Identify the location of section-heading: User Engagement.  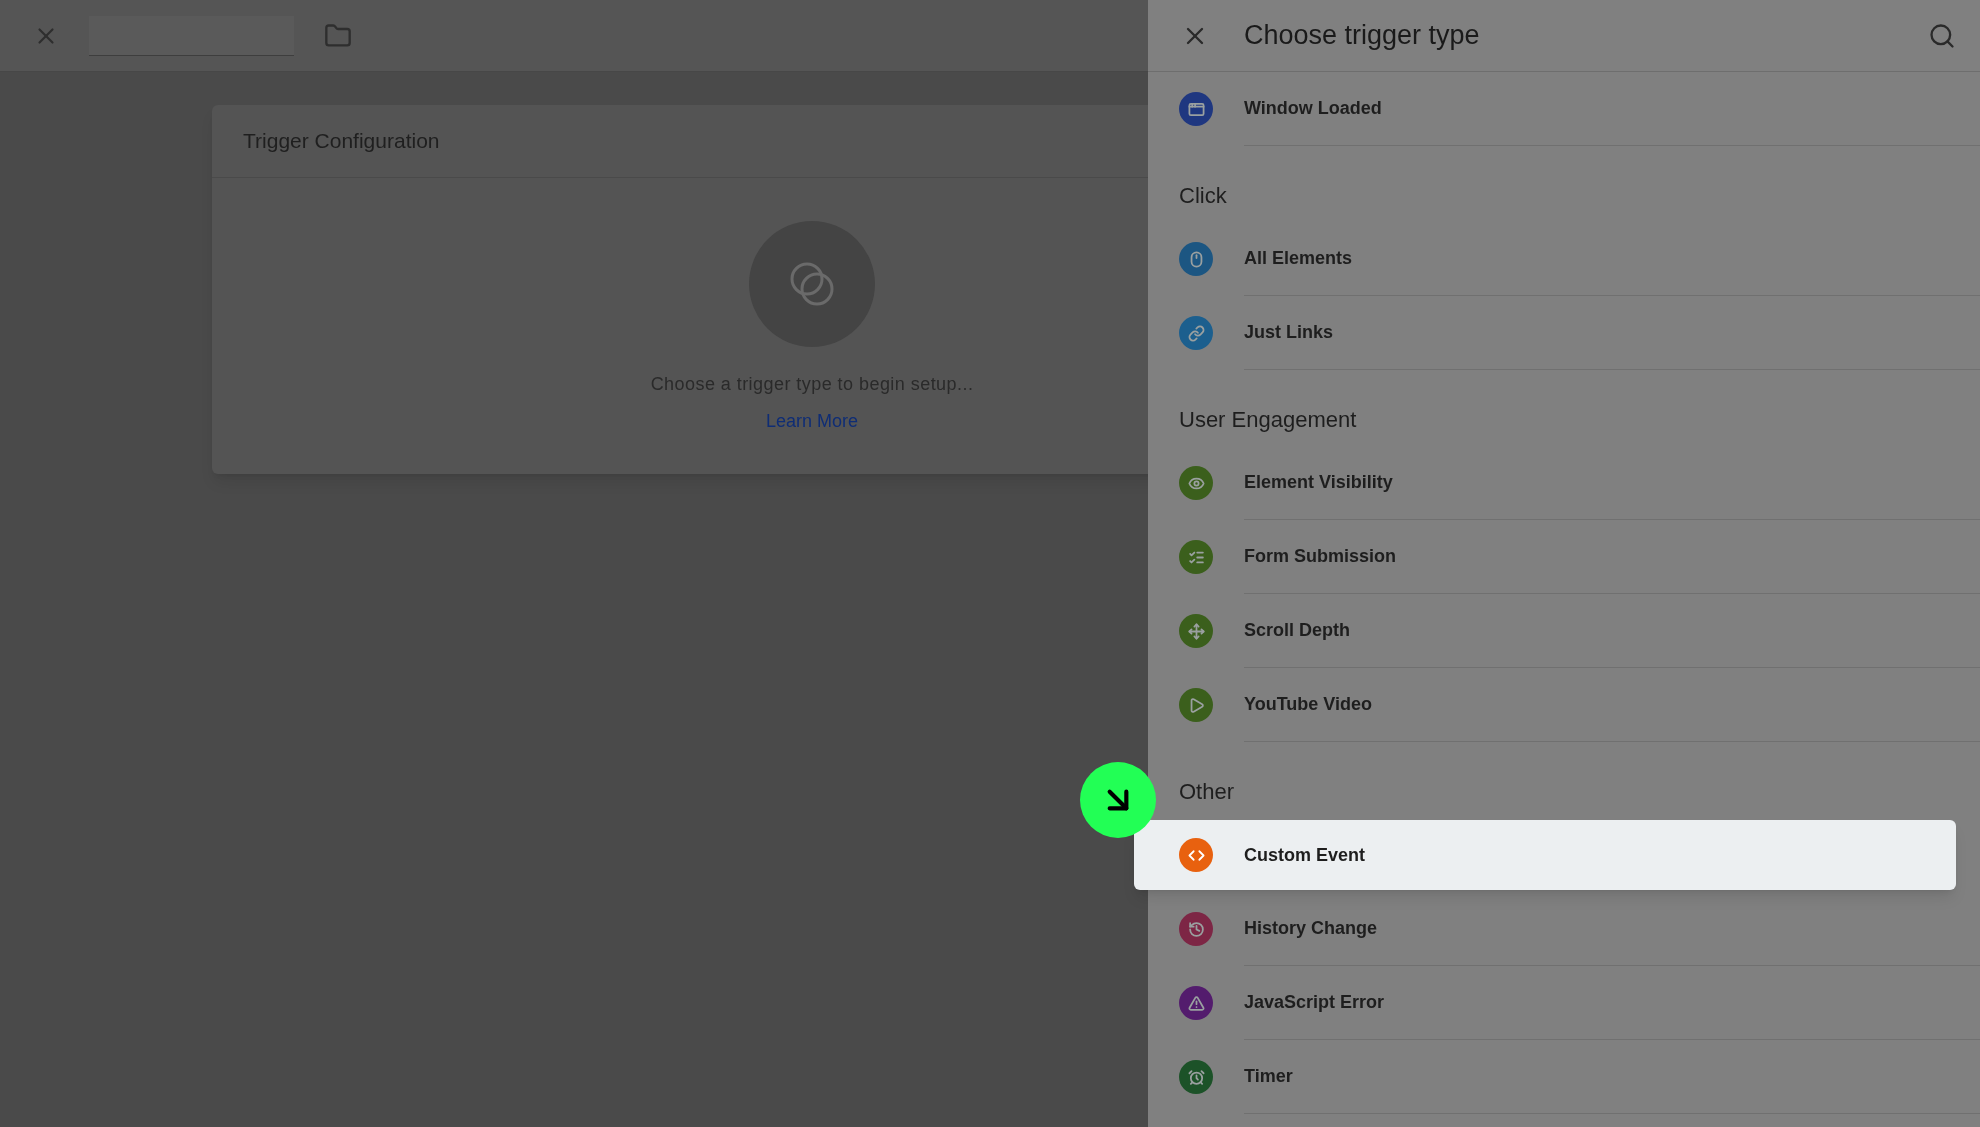
(1268, 420).